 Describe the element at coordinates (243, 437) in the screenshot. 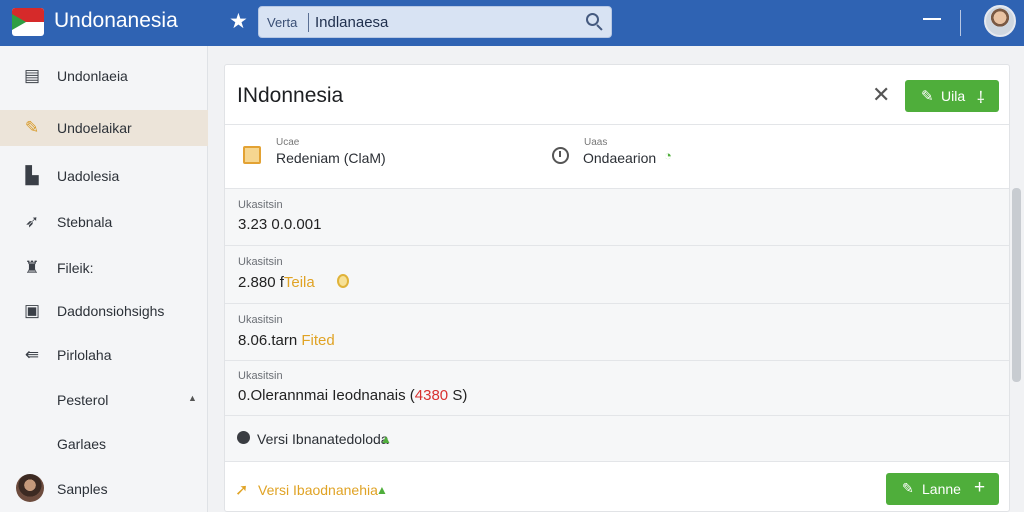

I see `status-dot-icon` at that location.